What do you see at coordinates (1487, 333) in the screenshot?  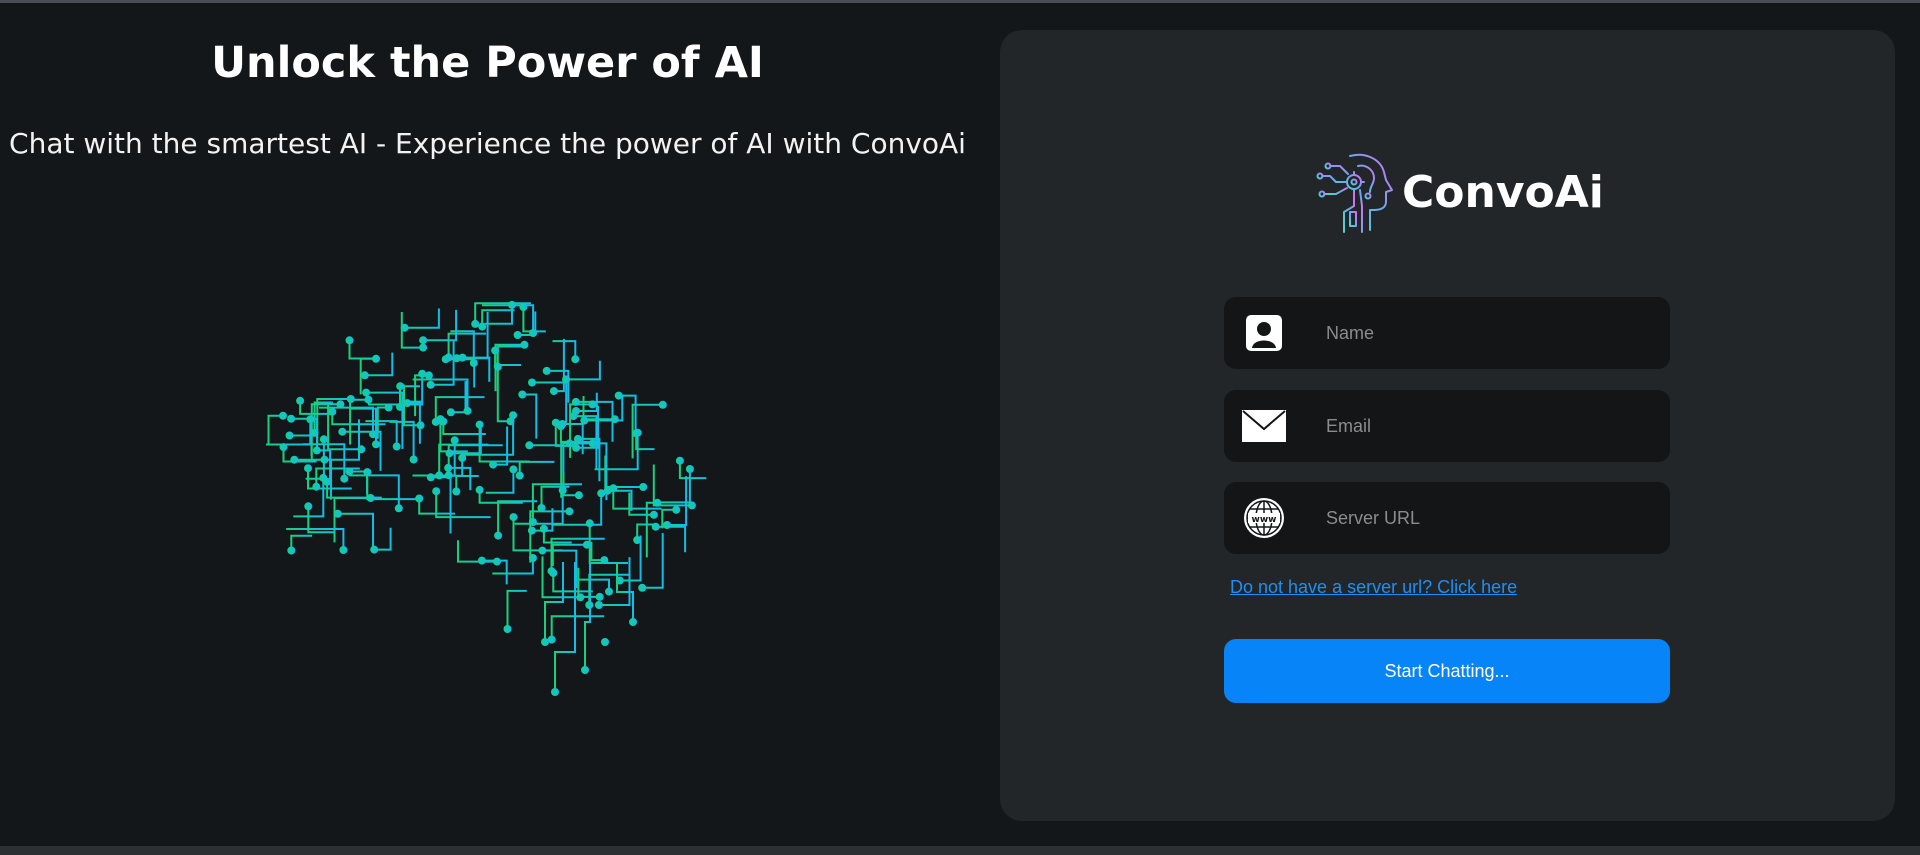 I see `name-input` at bounding box center [1487, 333].